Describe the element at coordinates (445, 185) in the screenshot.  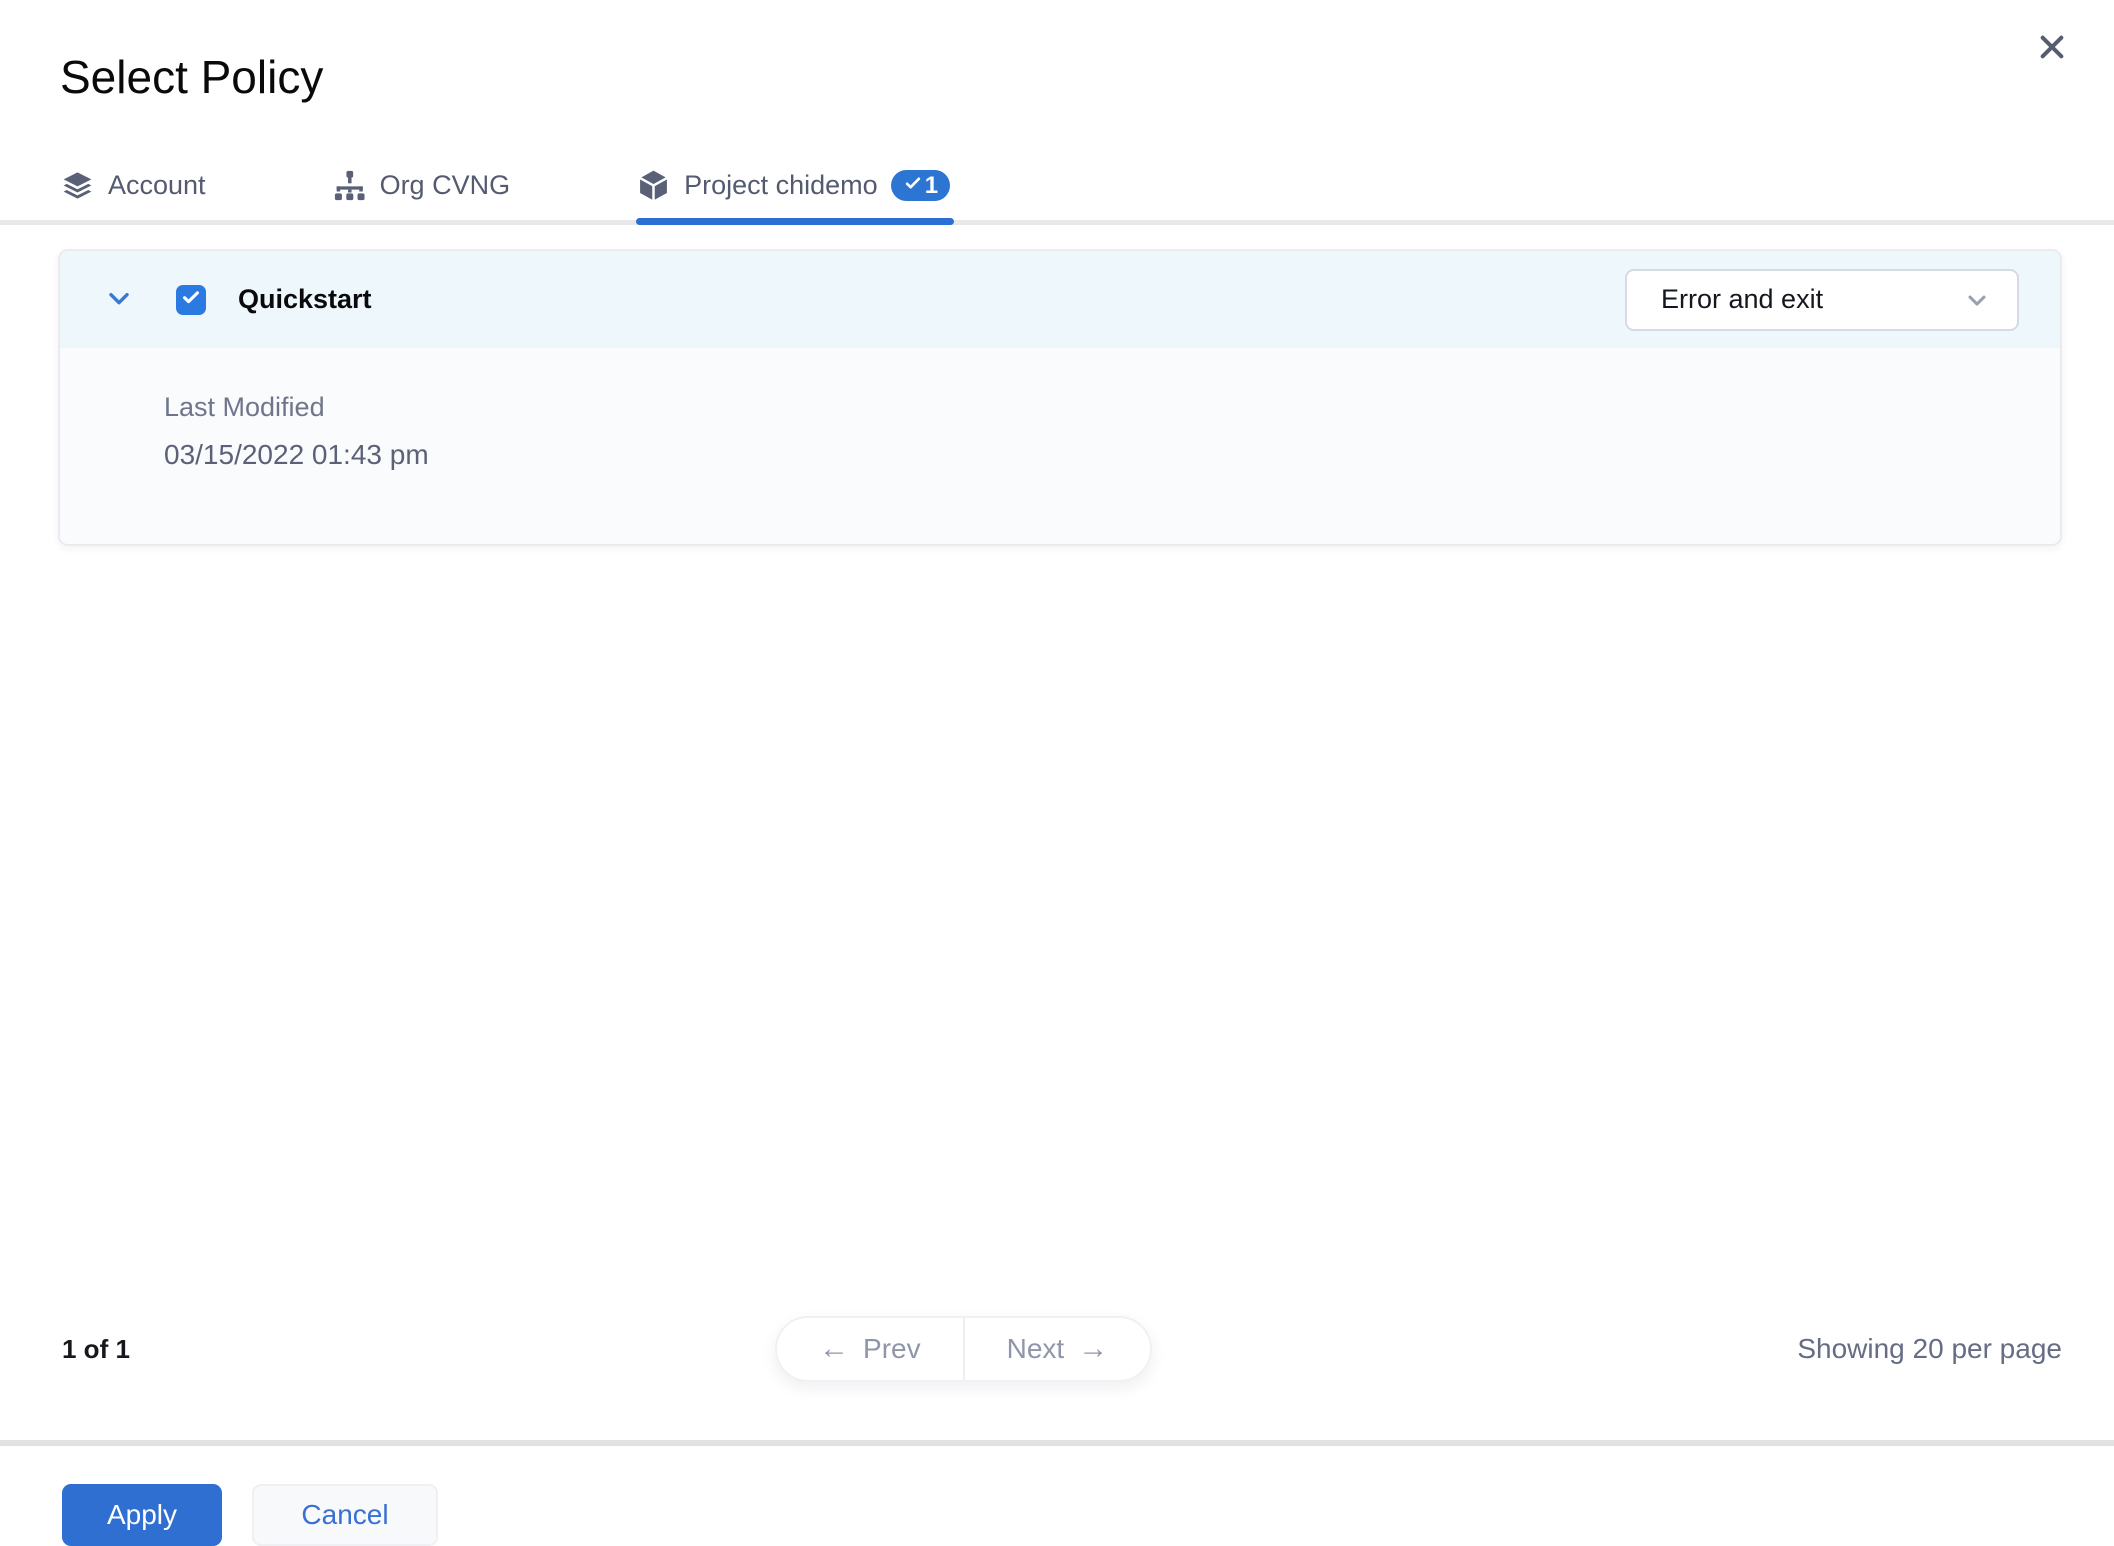
I see `tab-org-cvng-label: Org CVNG` at that location.